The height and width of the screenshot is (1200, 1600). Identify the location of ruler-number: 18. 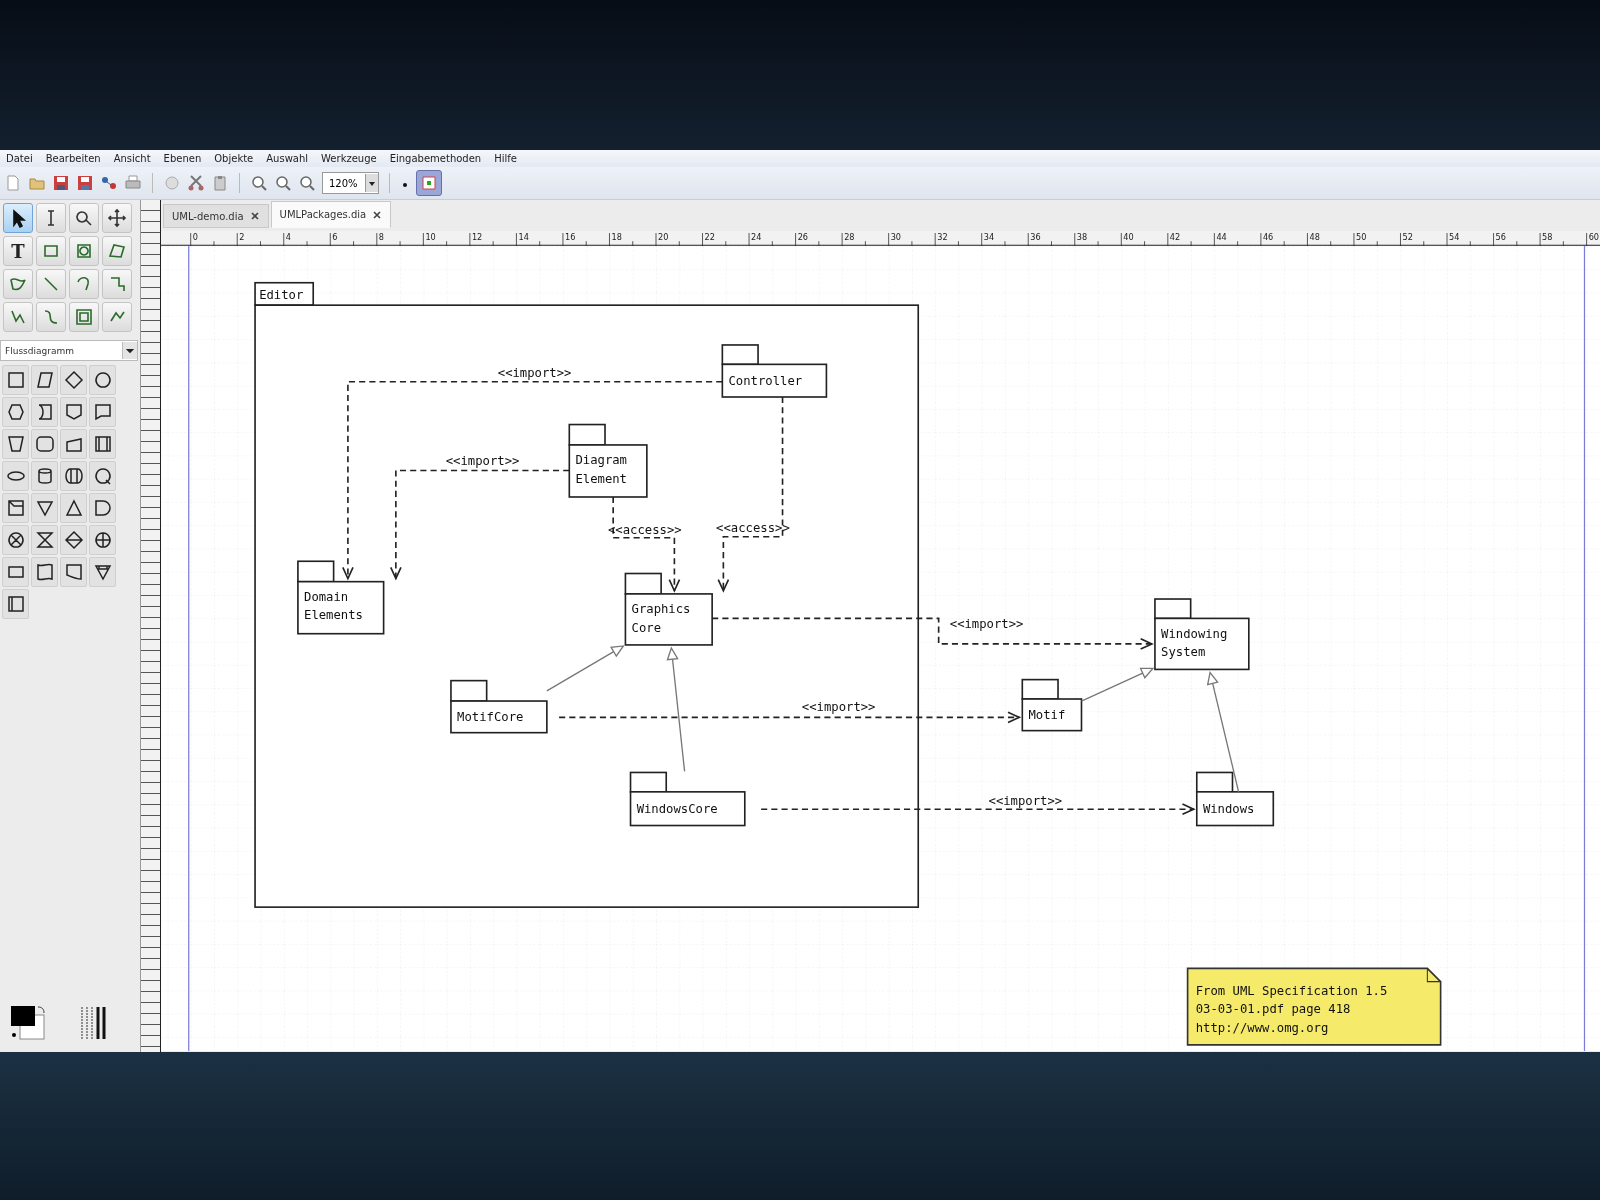
(616, 237).